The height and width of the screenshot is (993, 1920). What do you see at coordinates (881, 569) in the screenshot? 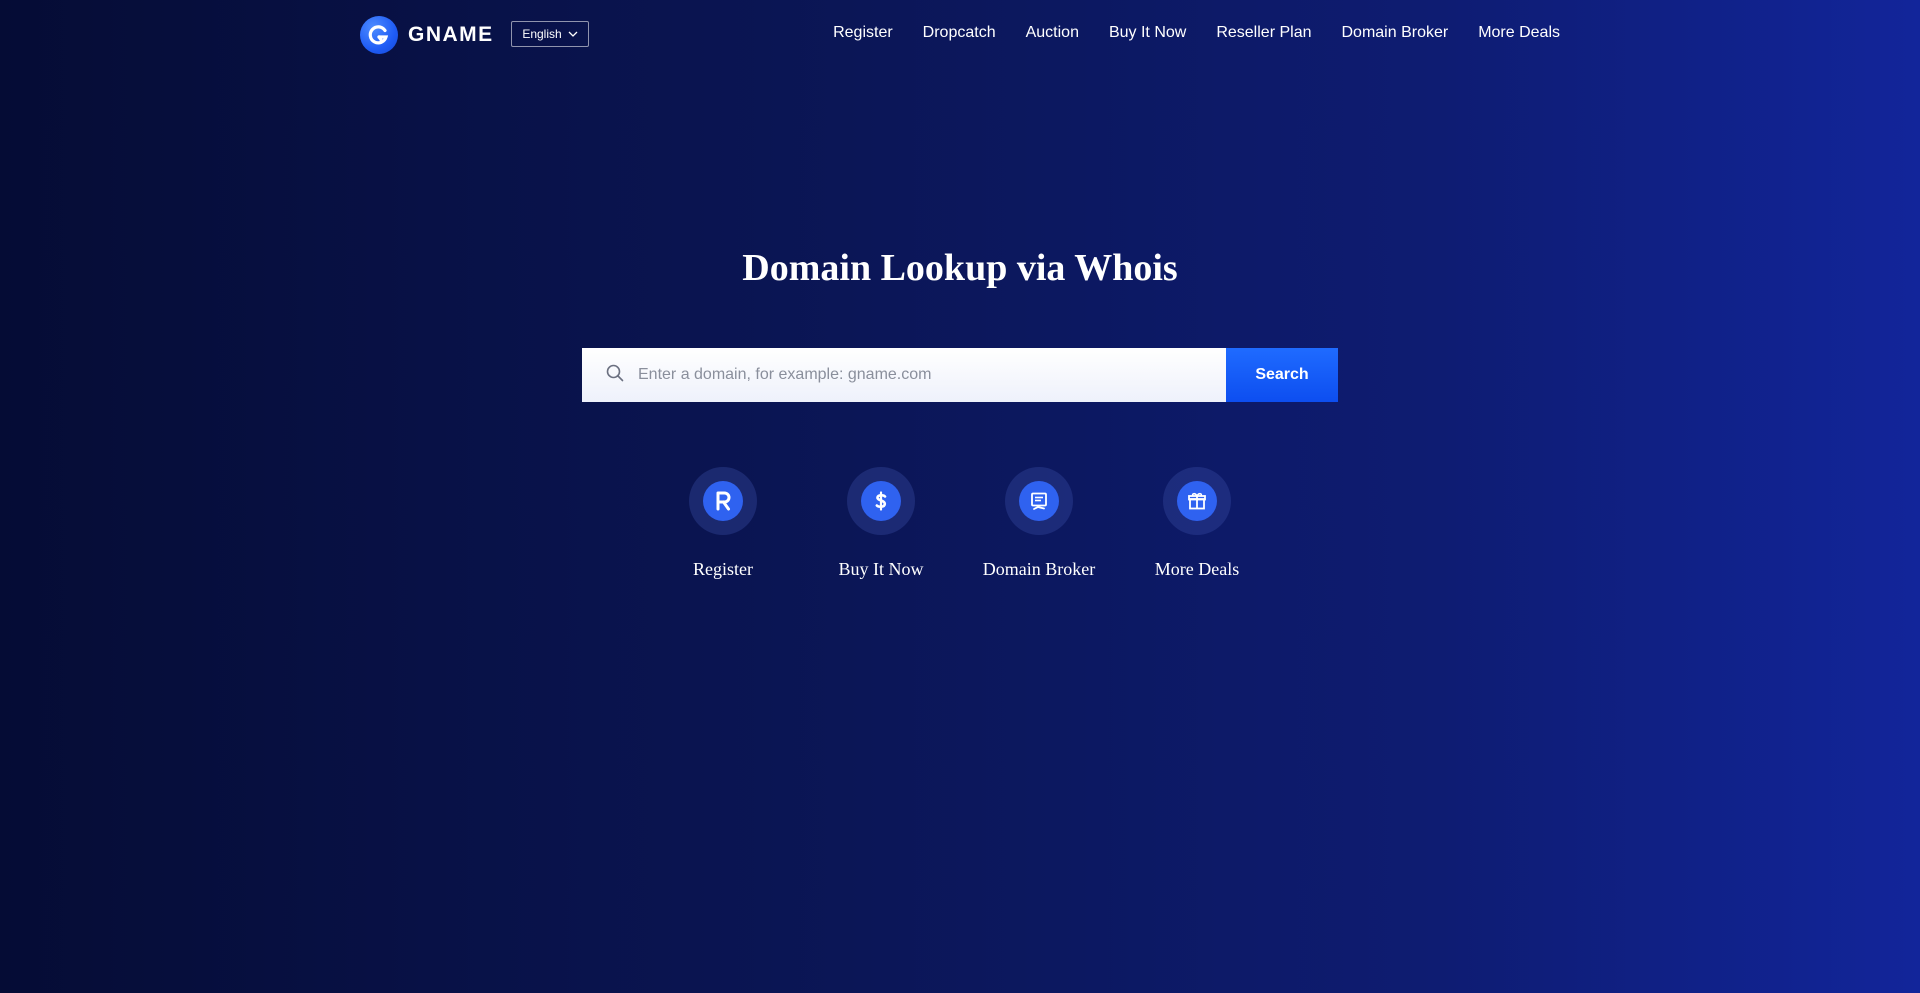
I see `quick-link-label: Buy It Now` at bounding box center [881, 569].